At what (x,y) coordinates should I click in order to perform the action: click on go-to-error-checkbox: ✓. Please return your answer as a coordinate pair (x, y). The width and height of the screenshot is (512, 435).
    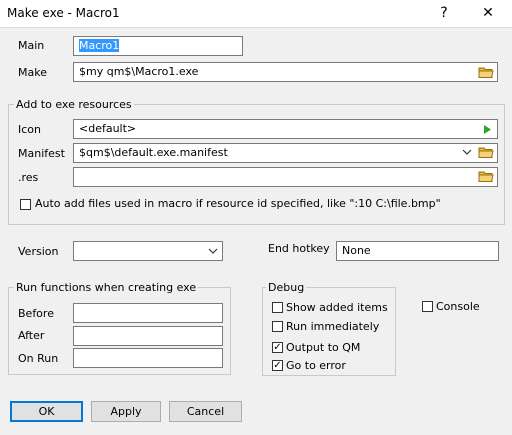
    Looking at the image, I should click on (277, 365).